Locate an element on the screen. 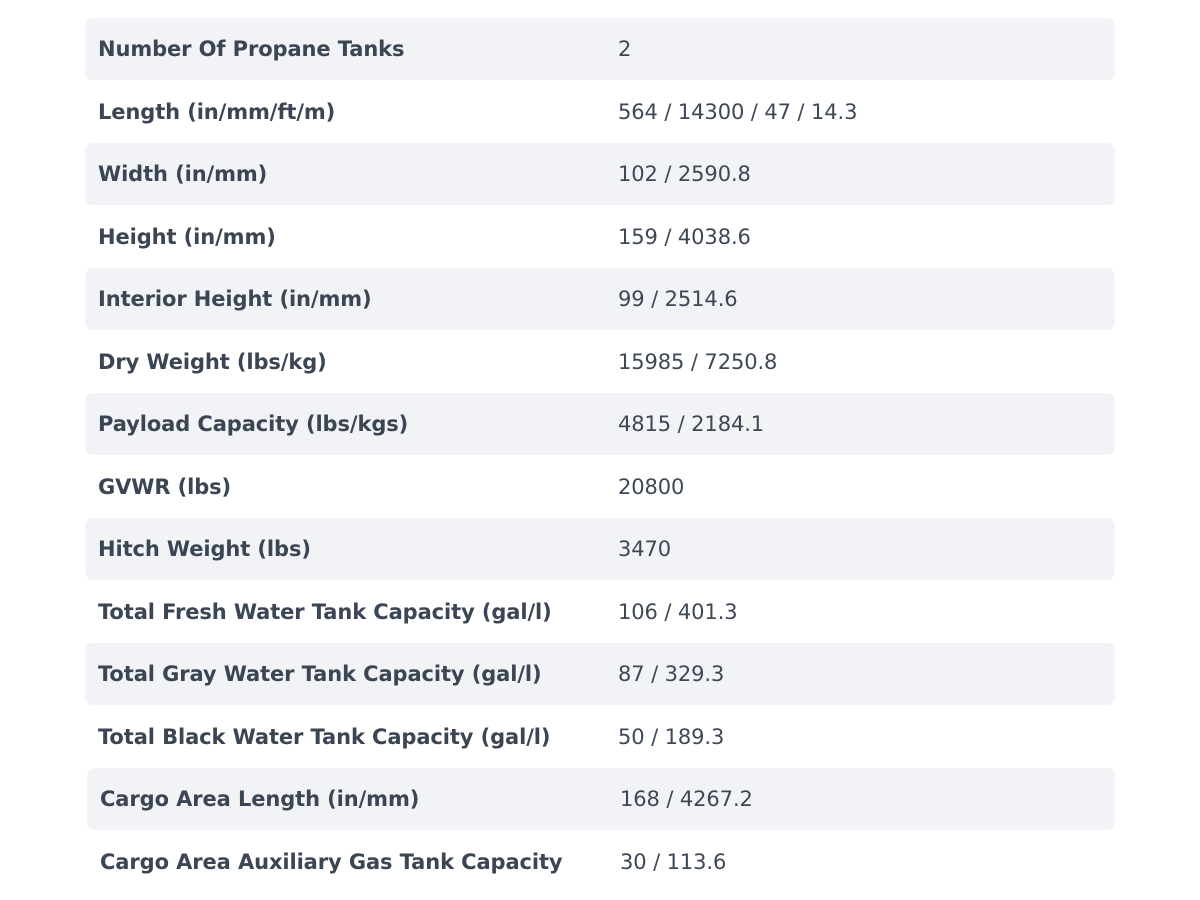 The height and width of the screenshot is (900, 1200). spec-value: 50 / 189.3 is located at coordinates (671, 736).